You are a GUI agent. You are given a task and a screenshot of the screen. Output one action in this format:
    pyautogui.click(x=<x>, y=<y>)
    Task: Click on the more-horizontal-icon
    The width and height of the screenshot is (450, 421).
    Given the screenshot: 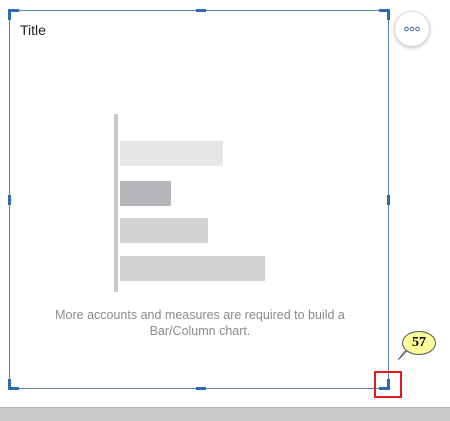 What is the action you would take?
    pyautogui.click(x=412, y=29)
    